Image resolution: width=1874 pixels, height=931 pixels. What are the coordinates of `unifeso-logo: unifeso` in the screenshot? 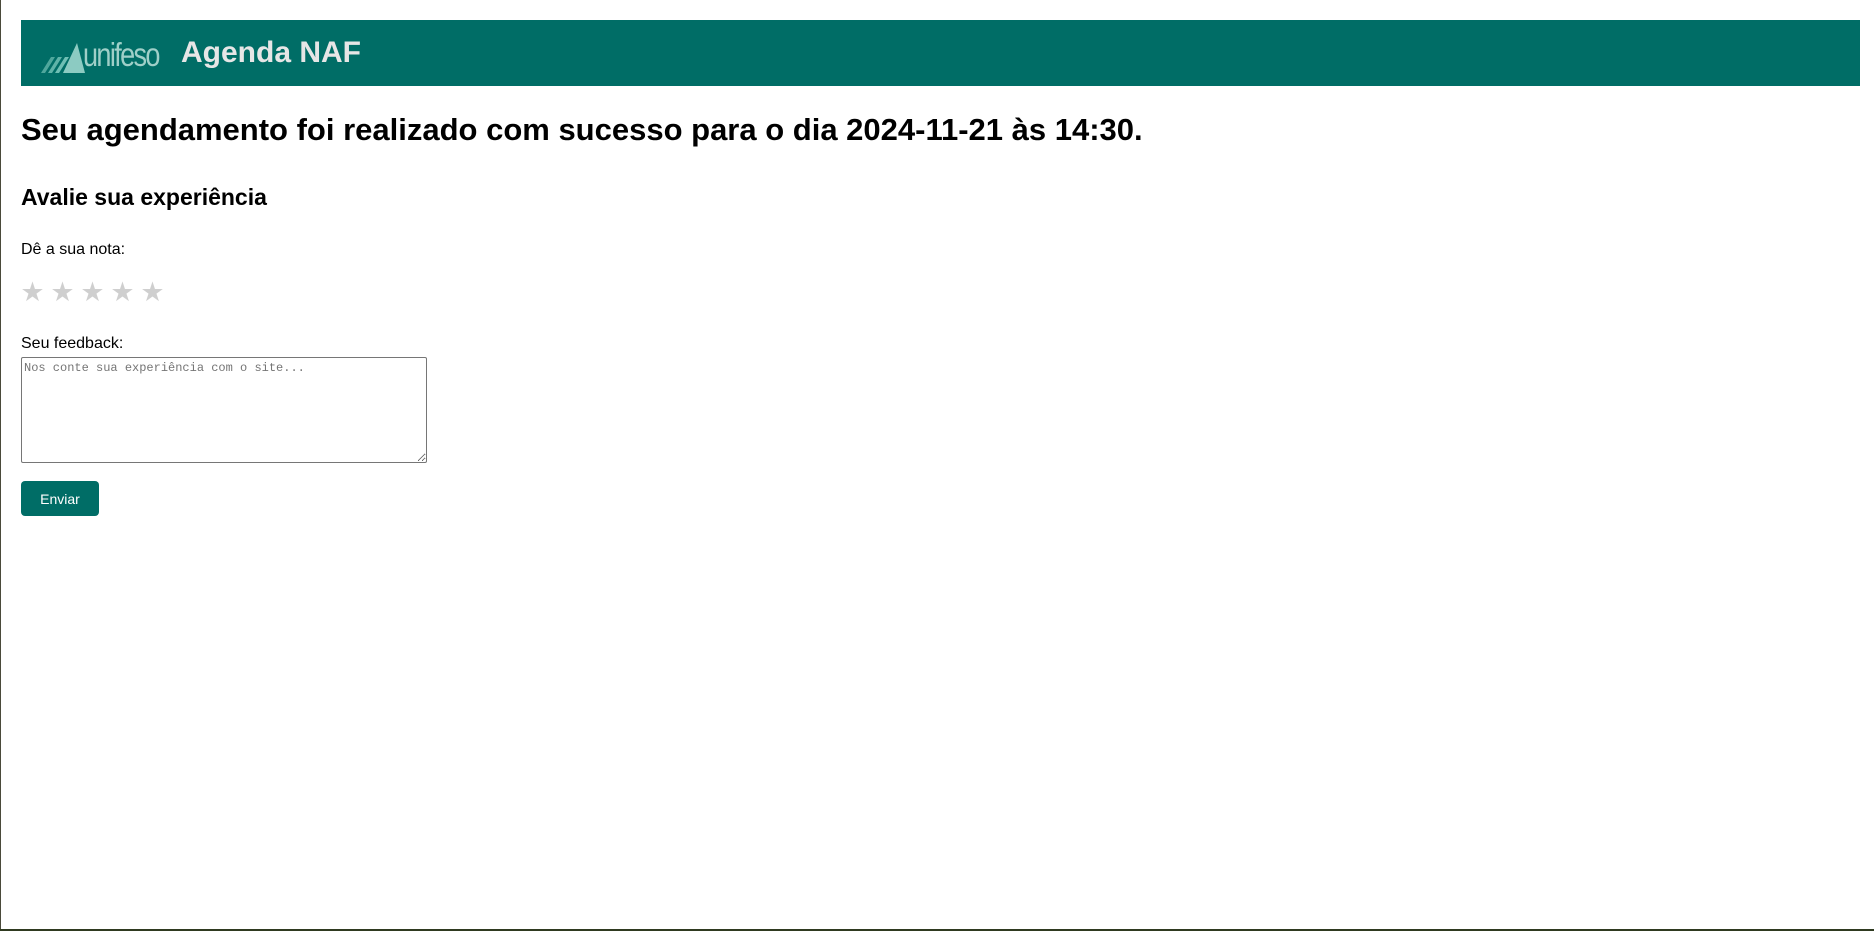 It's located at (107, 53).